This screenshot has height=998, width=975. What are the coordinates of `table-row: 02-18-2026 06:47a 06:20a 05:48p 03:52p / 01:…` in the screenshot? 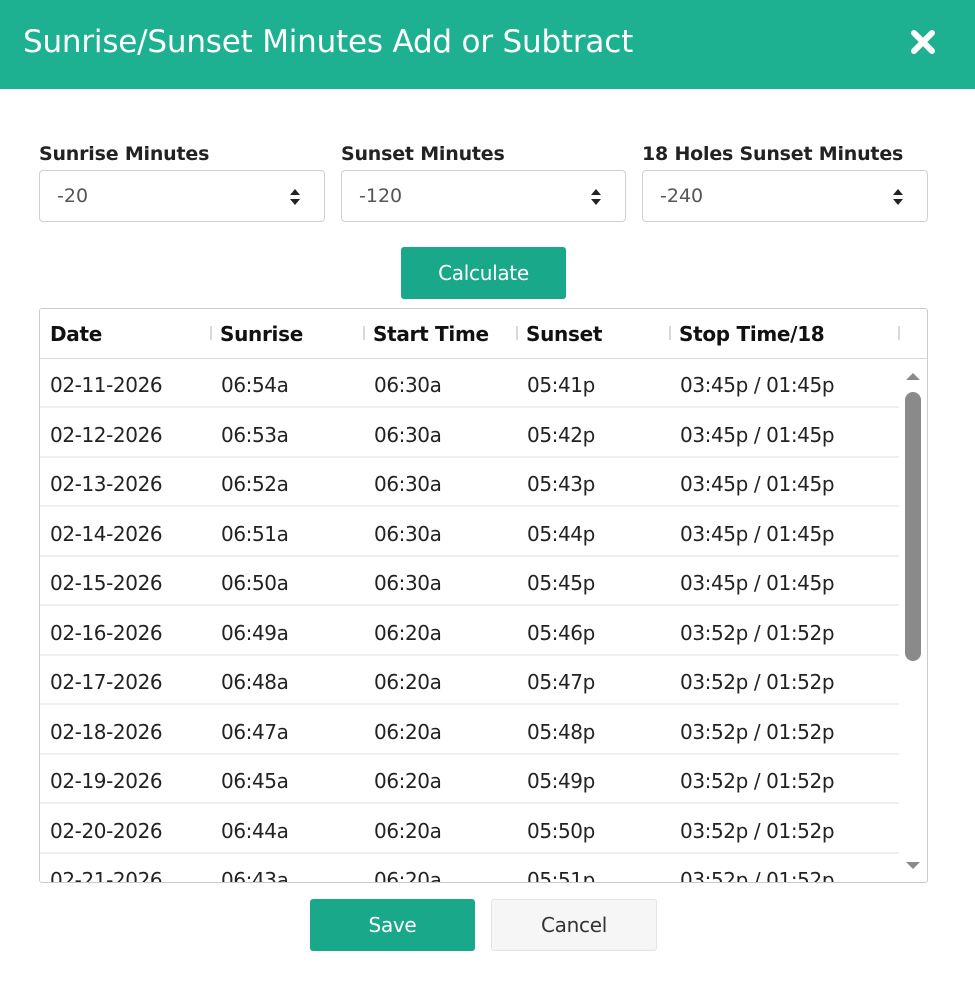 It's located at (469, 730).